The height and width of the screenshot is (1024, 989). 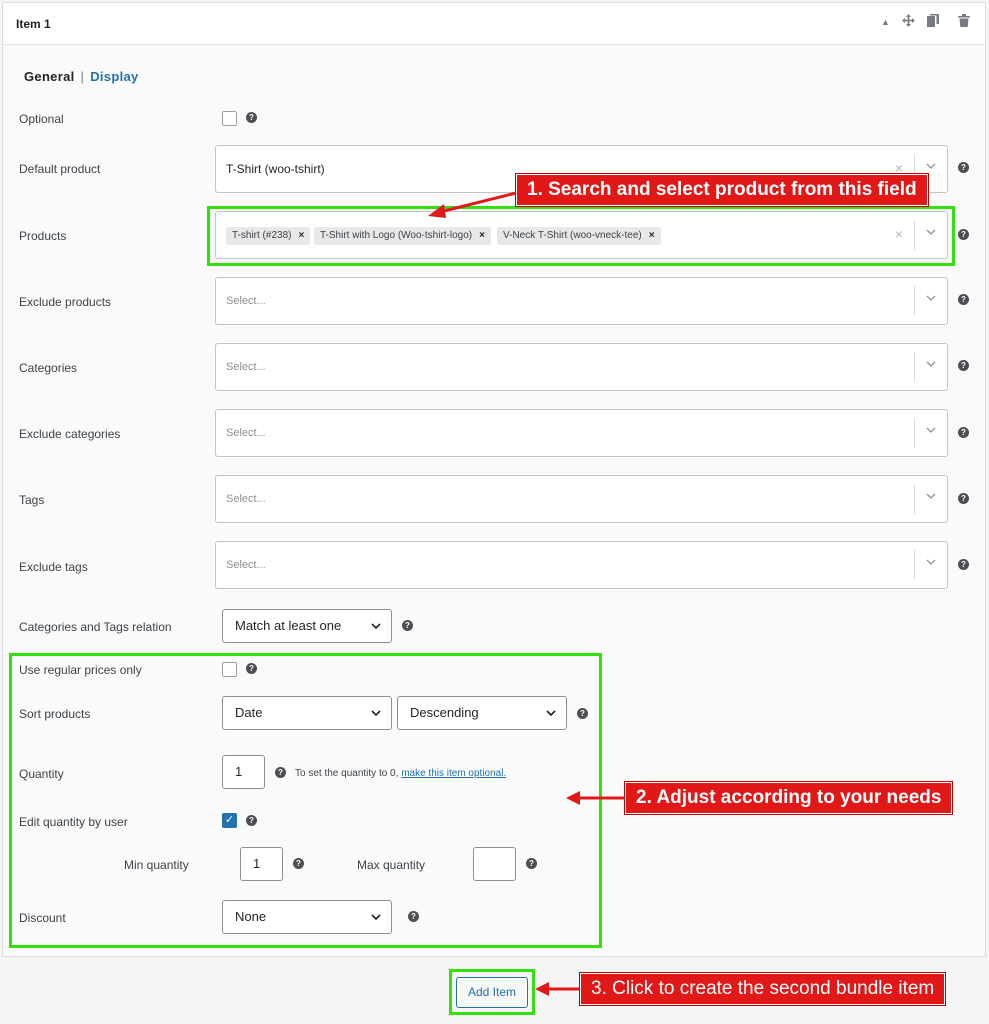 I want to click on arrow-3-head, so click(x=542, y=989).